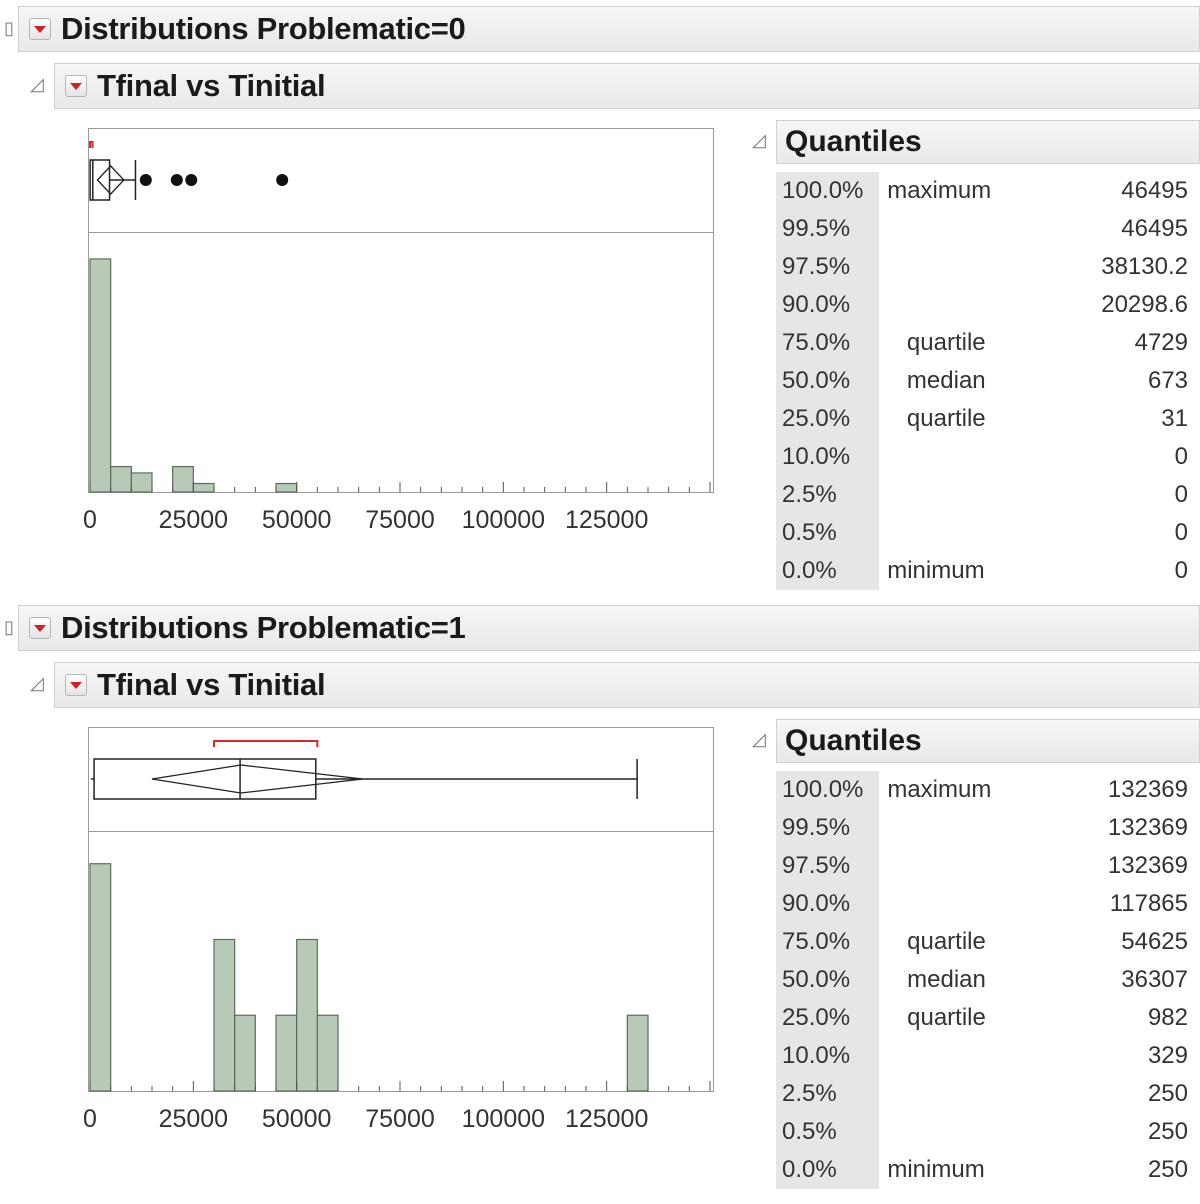 The image size is (1200, 1204). I want to click on quantile-row: 50.0% median 36307, so click(988, 980).